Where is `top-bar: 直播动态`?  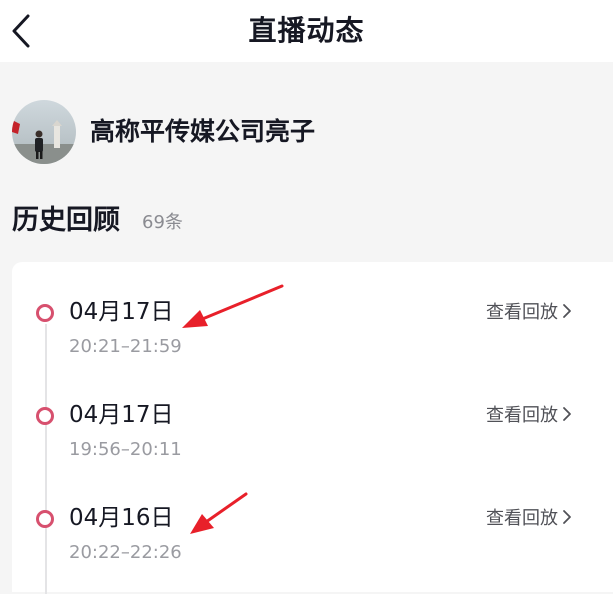 top-bar: 直播动态 is located at coordinates (306, 31).